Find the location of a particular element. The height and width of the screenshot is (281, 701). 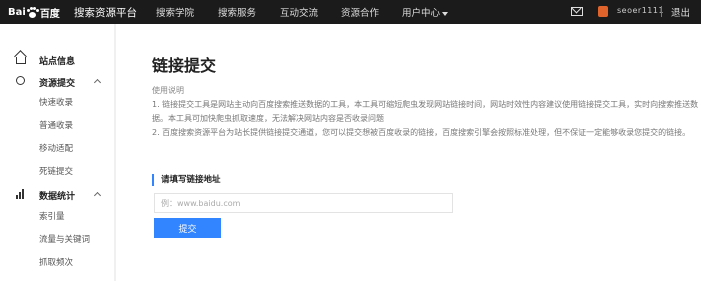

platform-title: 搜索资源平台 is located at coordinates (105, 12).